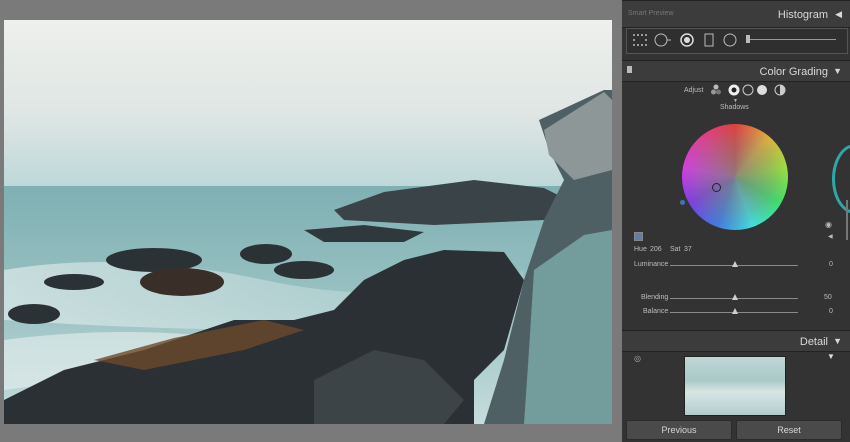 The height and width of the screenshot is (442, 850). I want to click on histogram-header: Smart Preview Histogram ◀, so click(736, 14).